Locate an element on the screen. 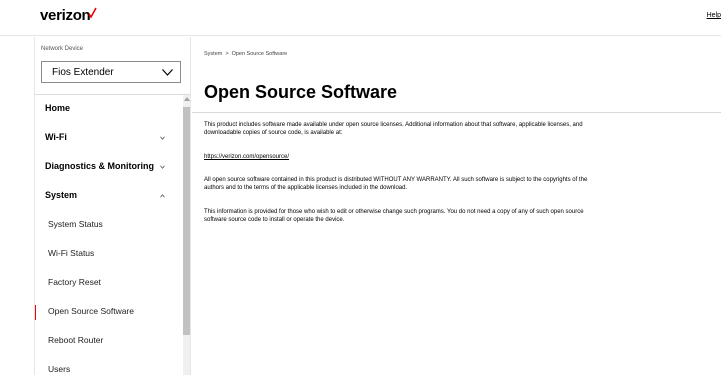 Image resolution: width=721 pixels, height=375 pixels. breadcrumb-current: Open Source Software is located at coordinates (259, 54).